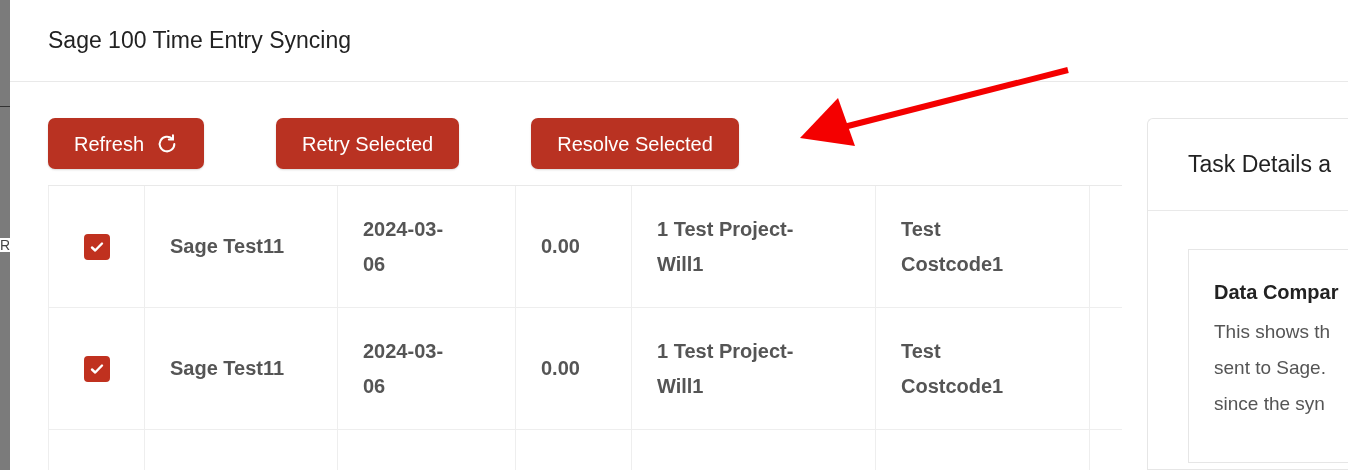 This screenshot has width=1348, height=470. What do you see at coordinates (1276, 292) in the screenshot?
I see `section-title: Data Compar` at bounding box center [1276, 292].